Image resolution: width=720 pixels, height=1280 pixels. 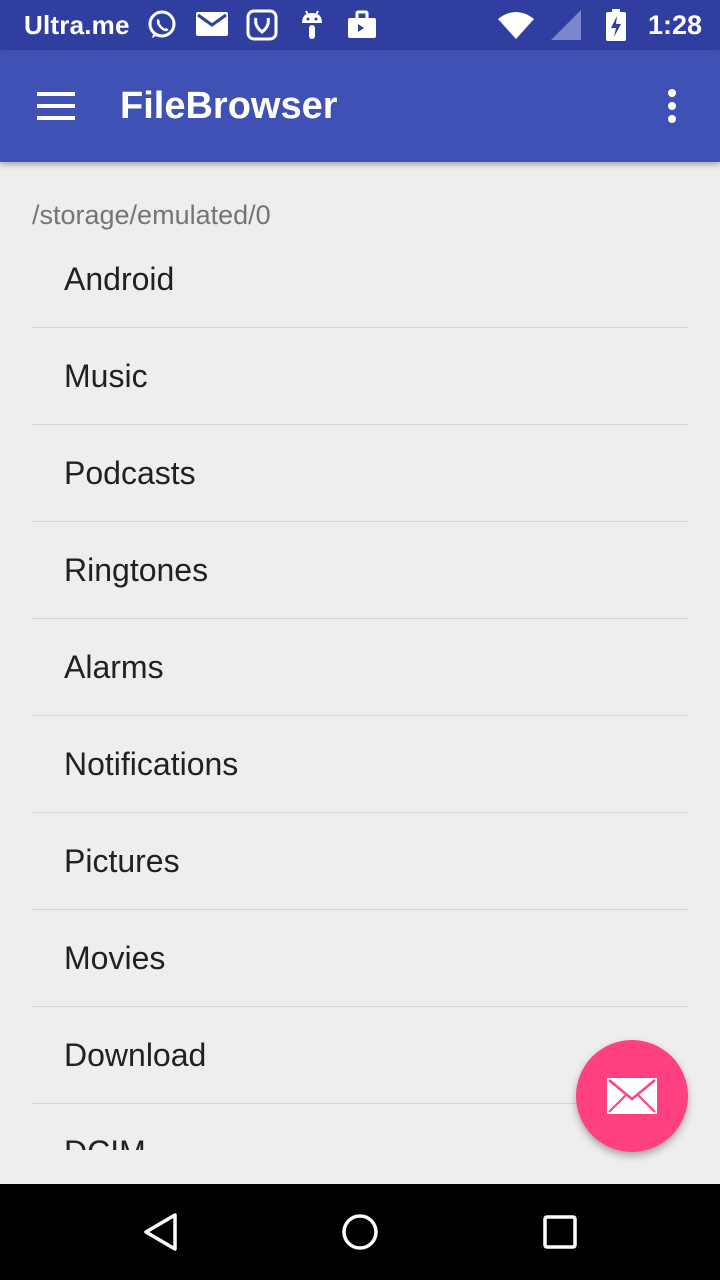 I want to click on back-icon, so click(x=160, y=1232).